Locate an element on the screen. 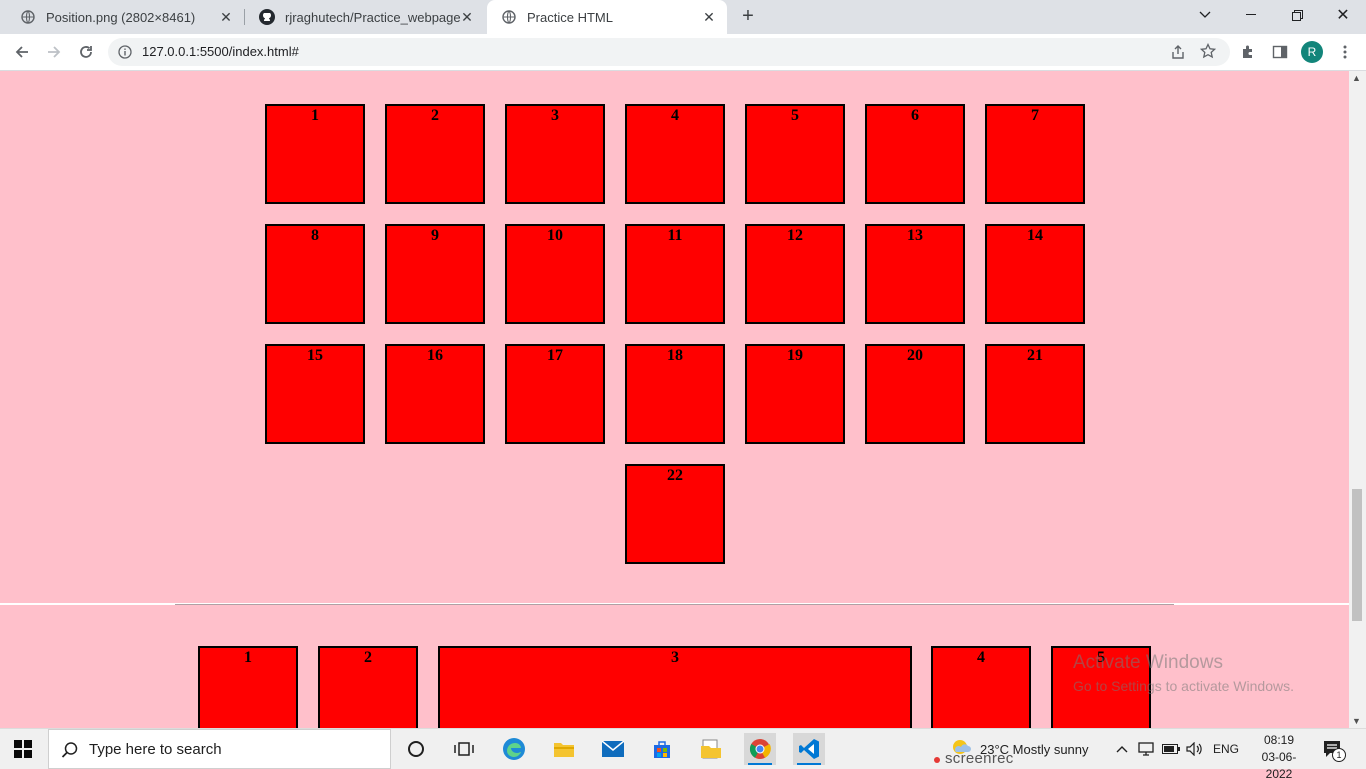 This screenshot has width=1366, height=783. new-tab-plus-icon: + is located at coordinates (748, 17).